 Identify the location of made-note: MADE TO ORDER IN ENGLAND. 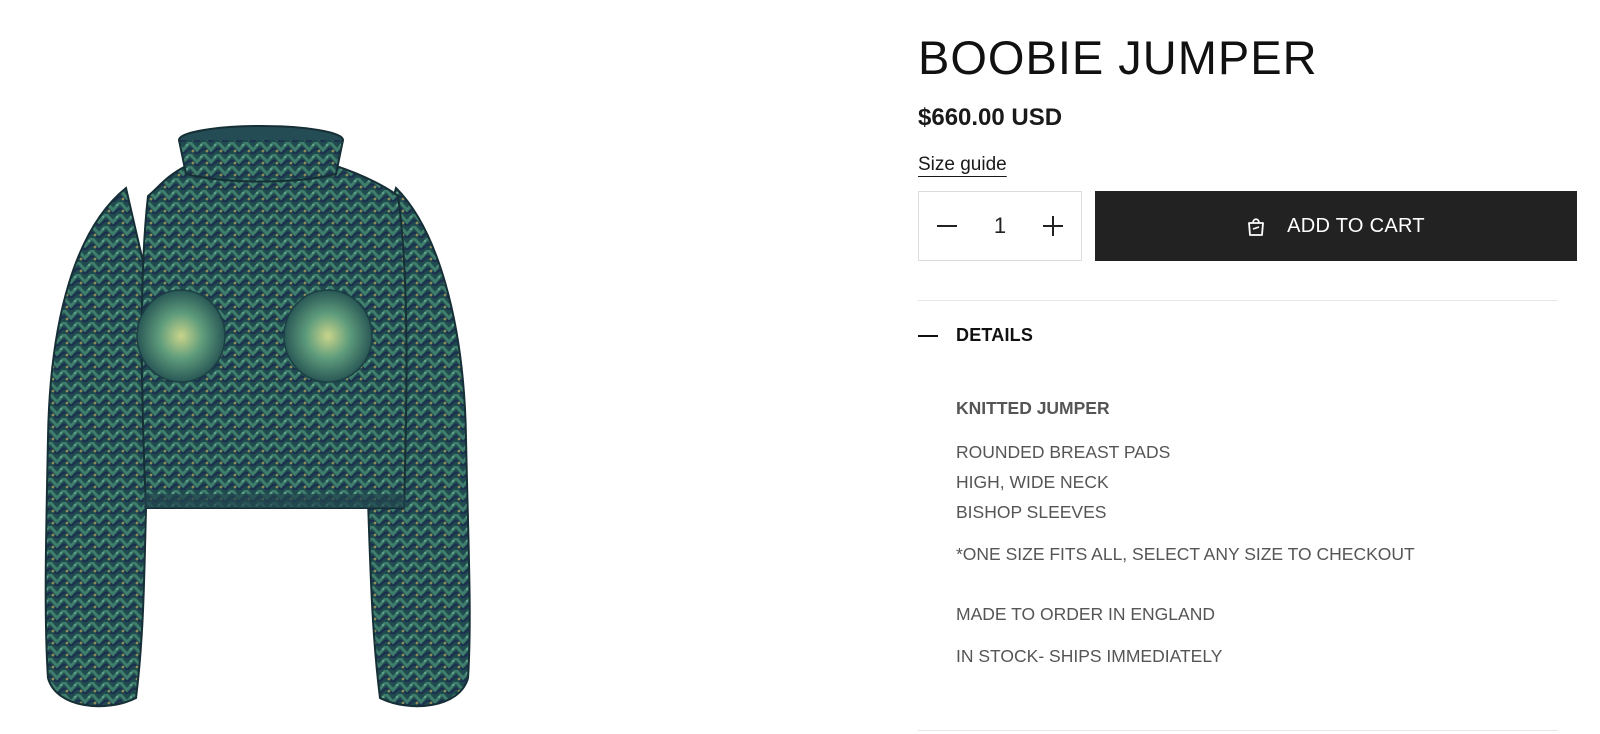
(1085, 614).